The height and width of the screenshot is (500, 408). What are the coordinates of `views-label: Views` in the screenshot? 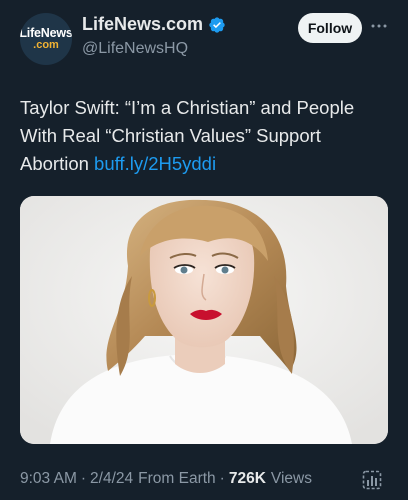 It's located at (291, 478).